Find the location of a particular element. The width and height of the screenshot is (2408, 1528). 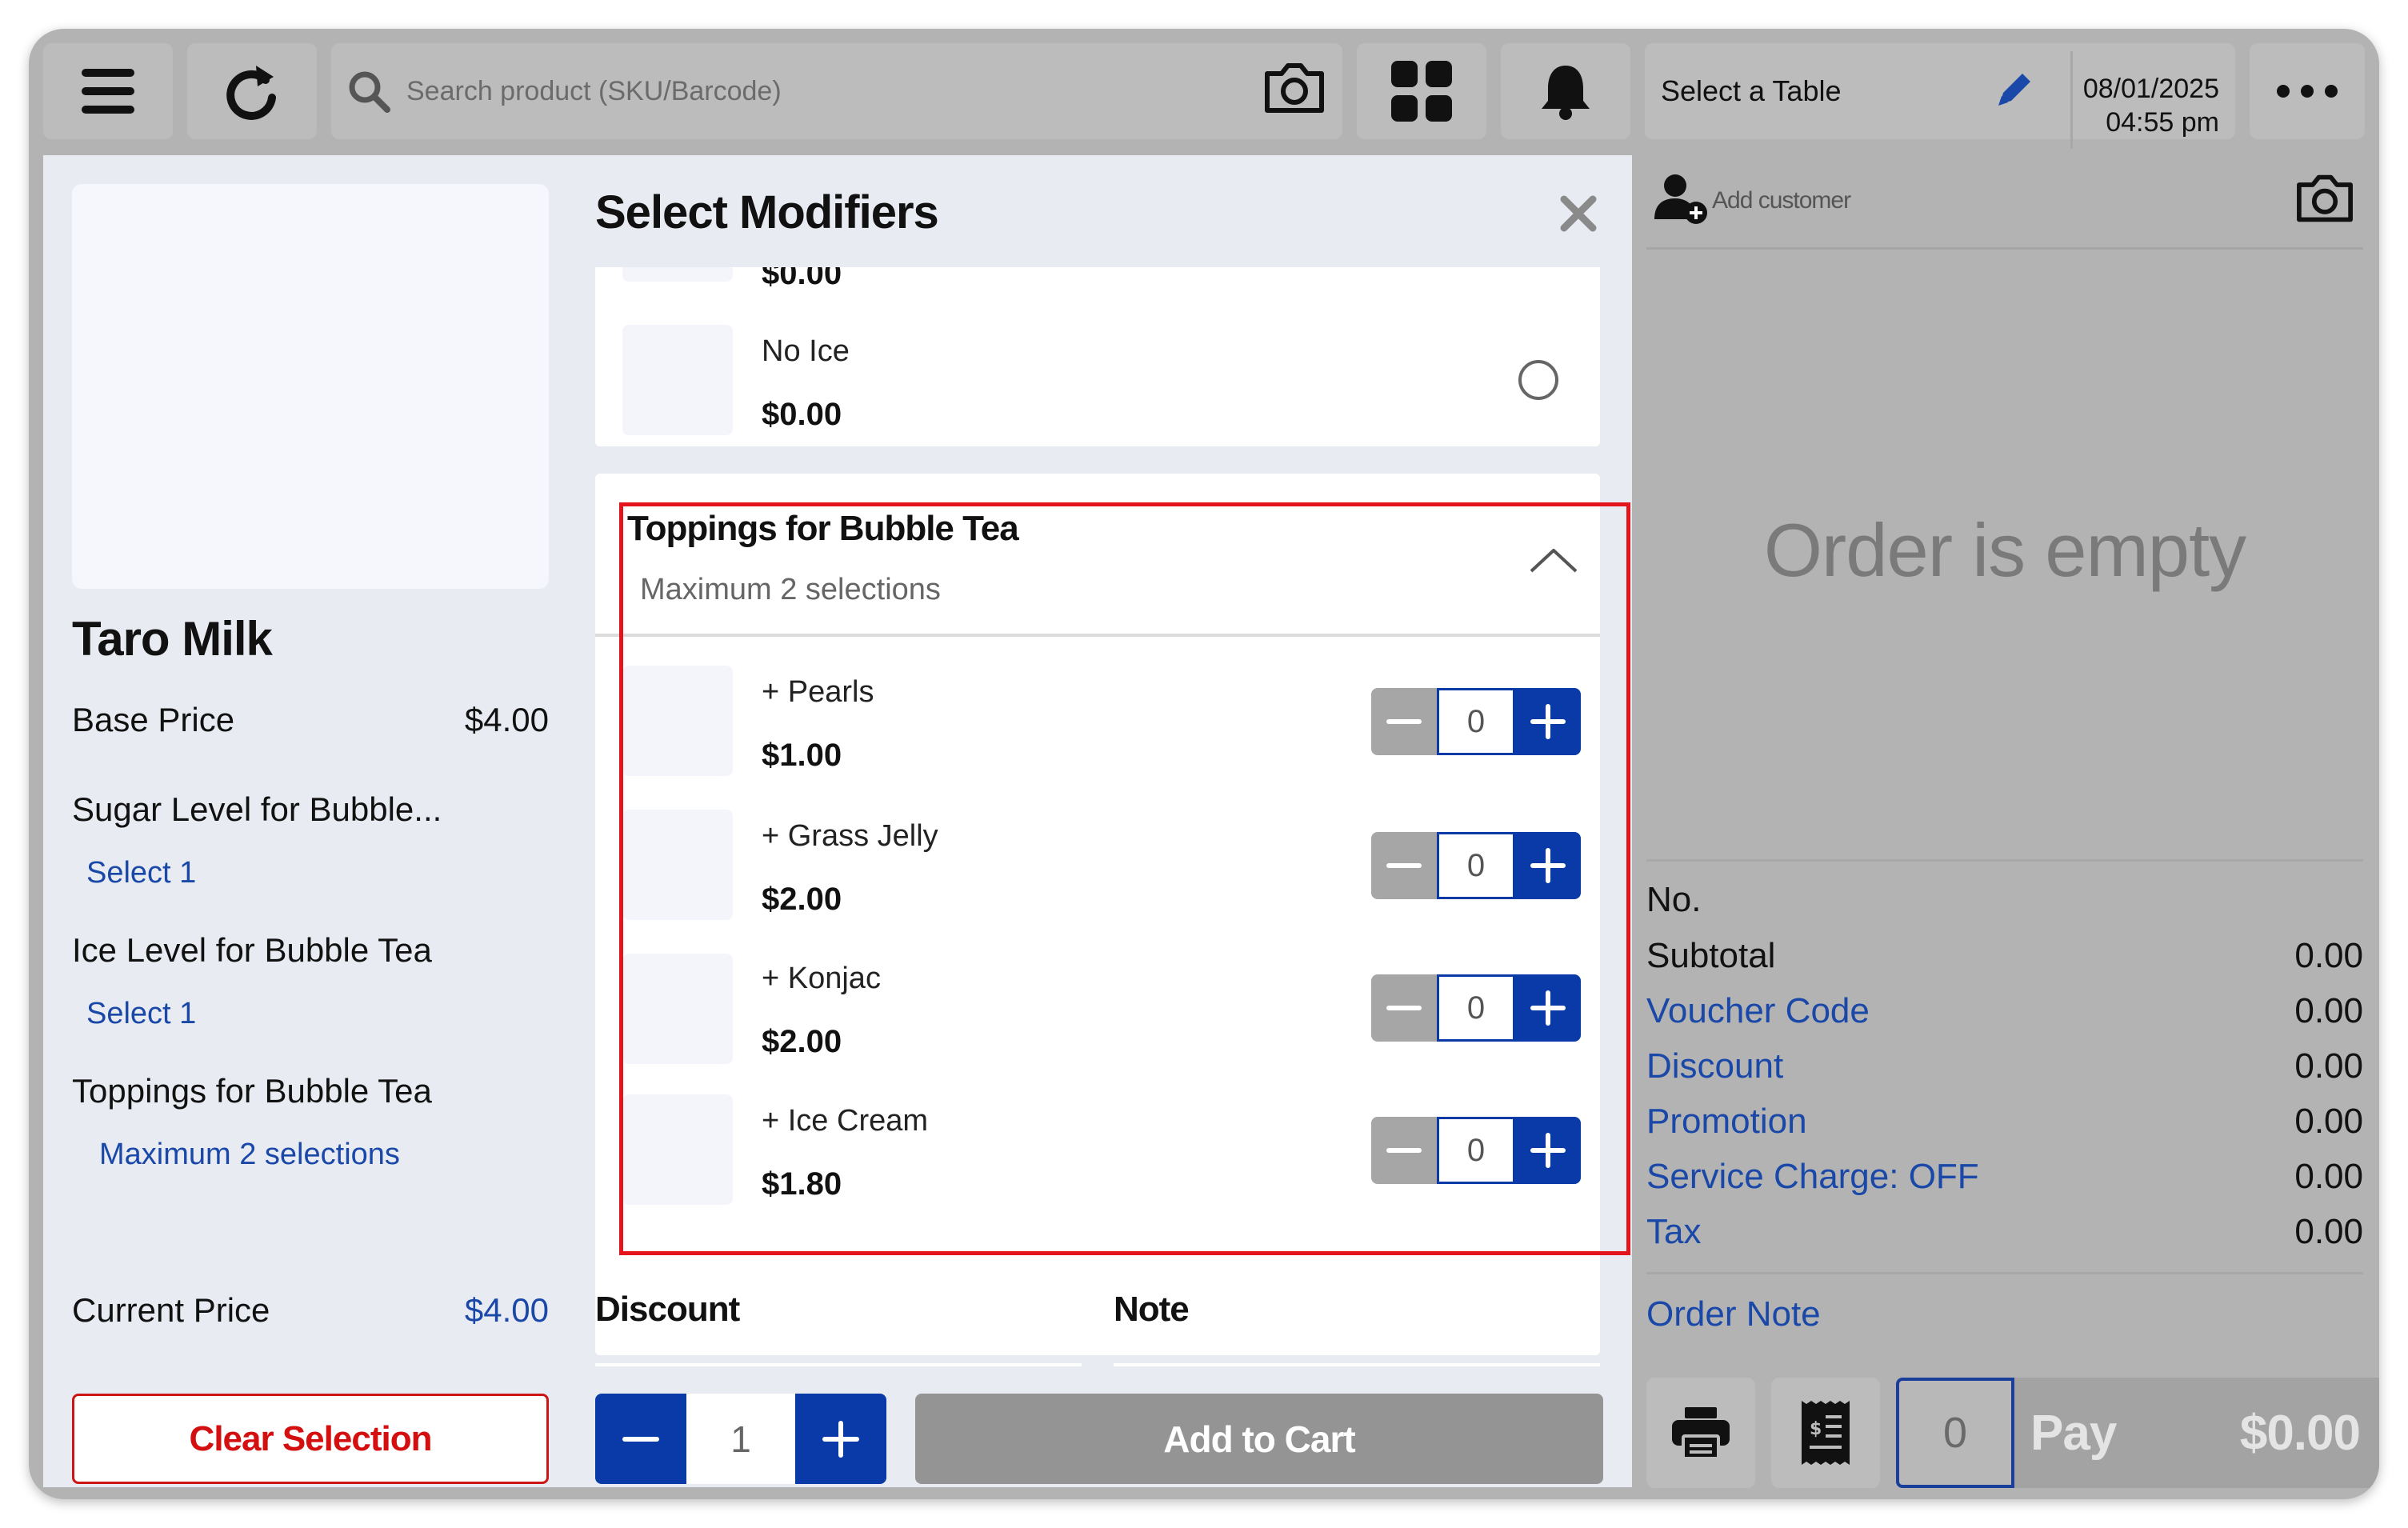

product-name: Taro Milk is located at coordinates (172, 639).